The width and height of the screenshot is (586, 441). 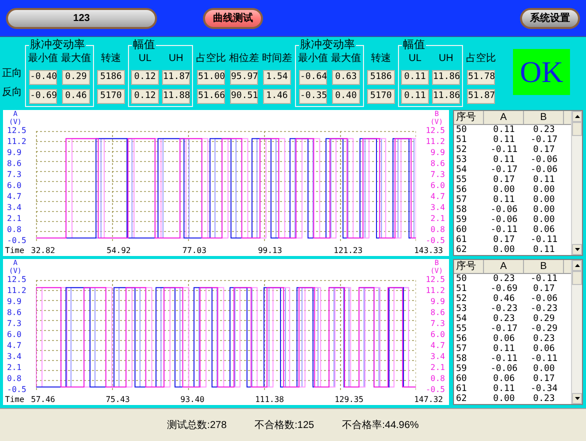 What do you see at coordinates (348, 251) in the screenshot?
I see `axis-tick: 121.23` at bounding box center [348, 251].